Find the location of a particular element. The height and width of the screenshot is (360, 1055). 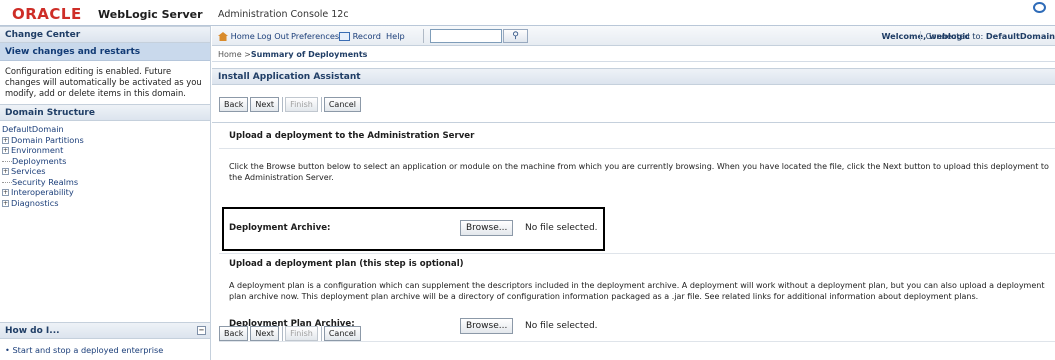

preferences-link: Preferences is located at coordinates (315, 36).